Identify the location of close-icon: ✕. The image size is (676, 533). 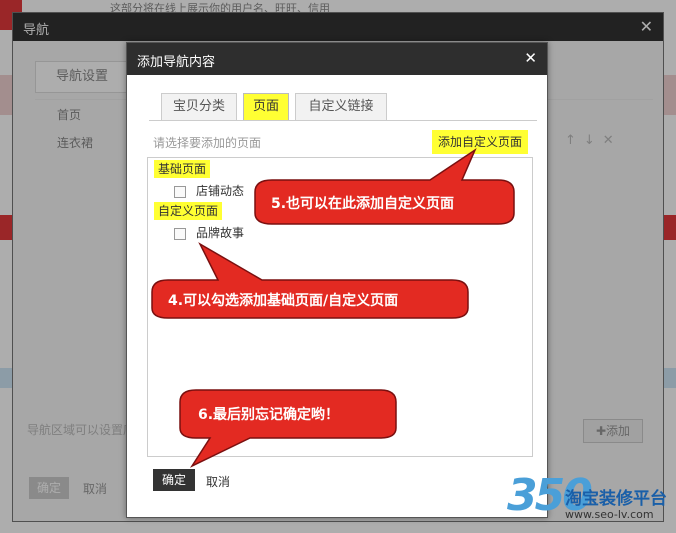
(530, 58).